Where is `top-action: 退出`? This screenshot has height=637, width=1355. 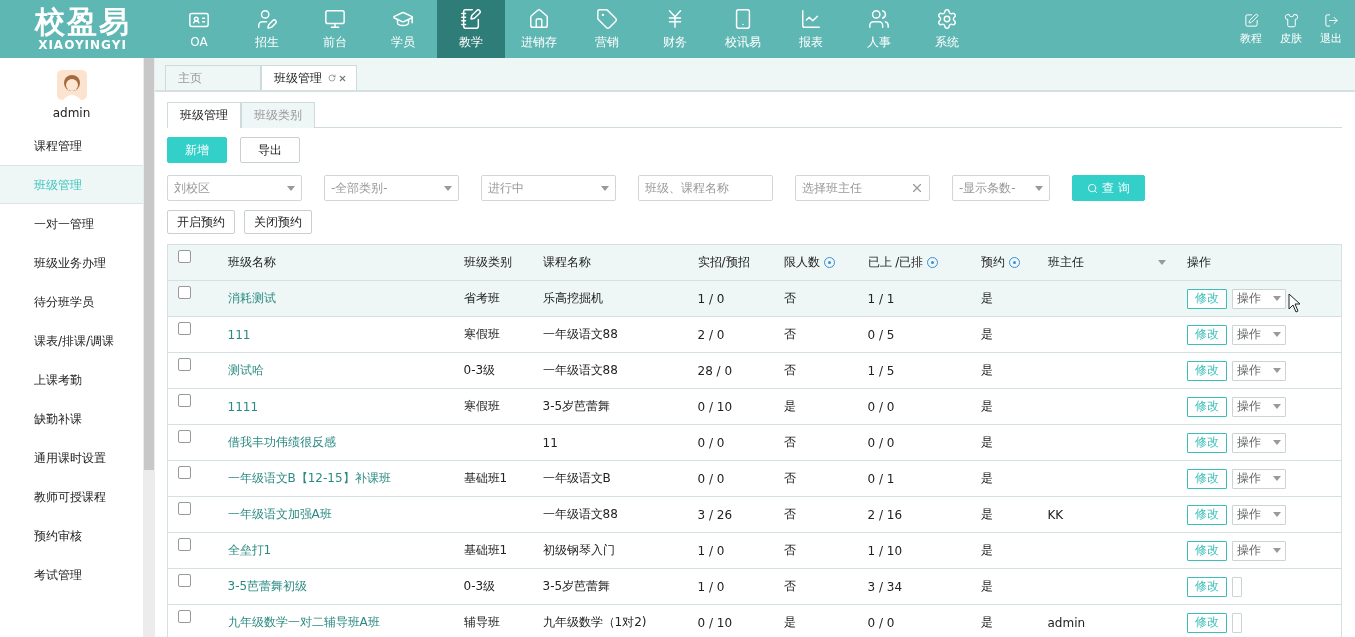 top-action: 退出 is located at coordinates (1331, 29).